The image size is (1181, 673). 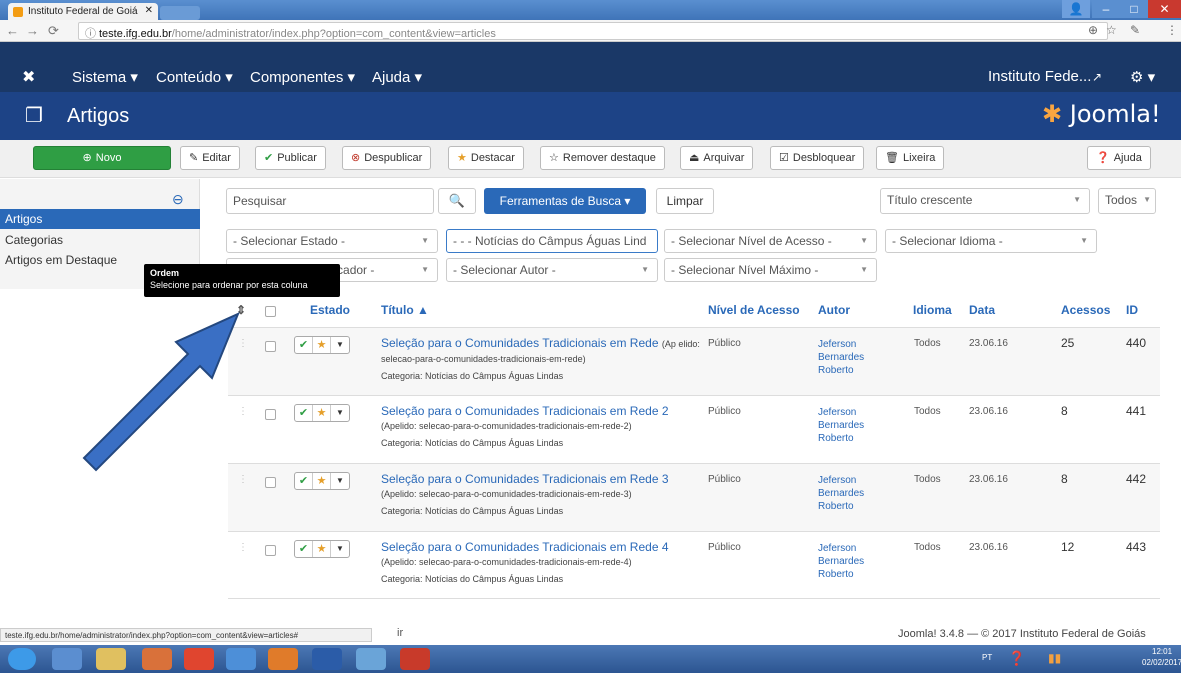 What do you see at coordinates (415, 659) in the screenshot?
I see `filezilla-icon` at bounding box center [415, 659].